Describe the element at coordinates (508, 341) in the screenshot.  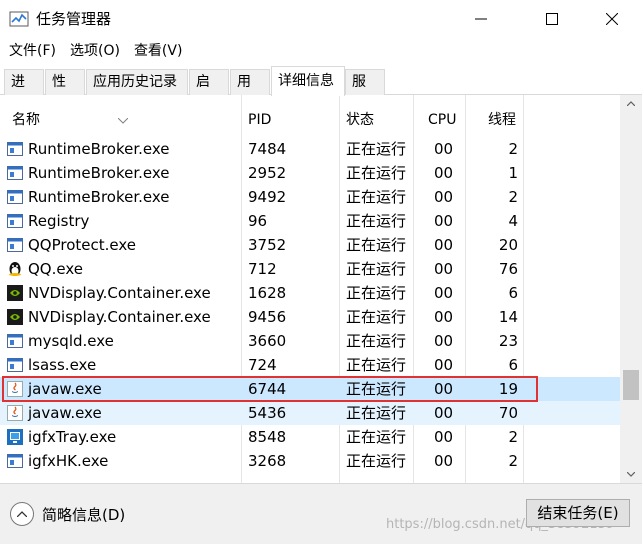
I see `process-threads: 23` at that location.